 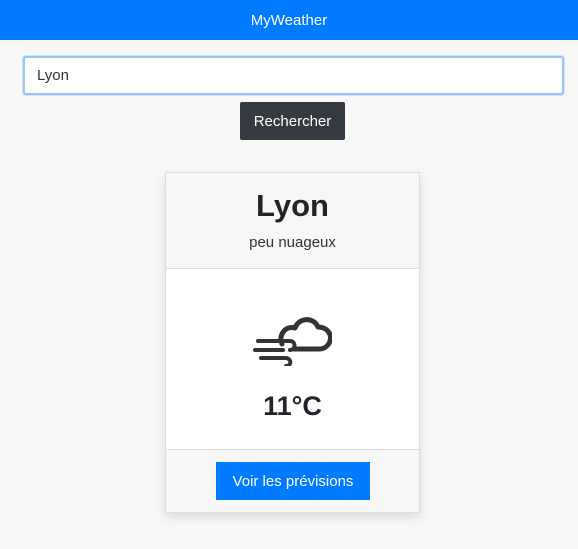 I want to click on weather-description: peu nuageux, so click(x=292, y=242).